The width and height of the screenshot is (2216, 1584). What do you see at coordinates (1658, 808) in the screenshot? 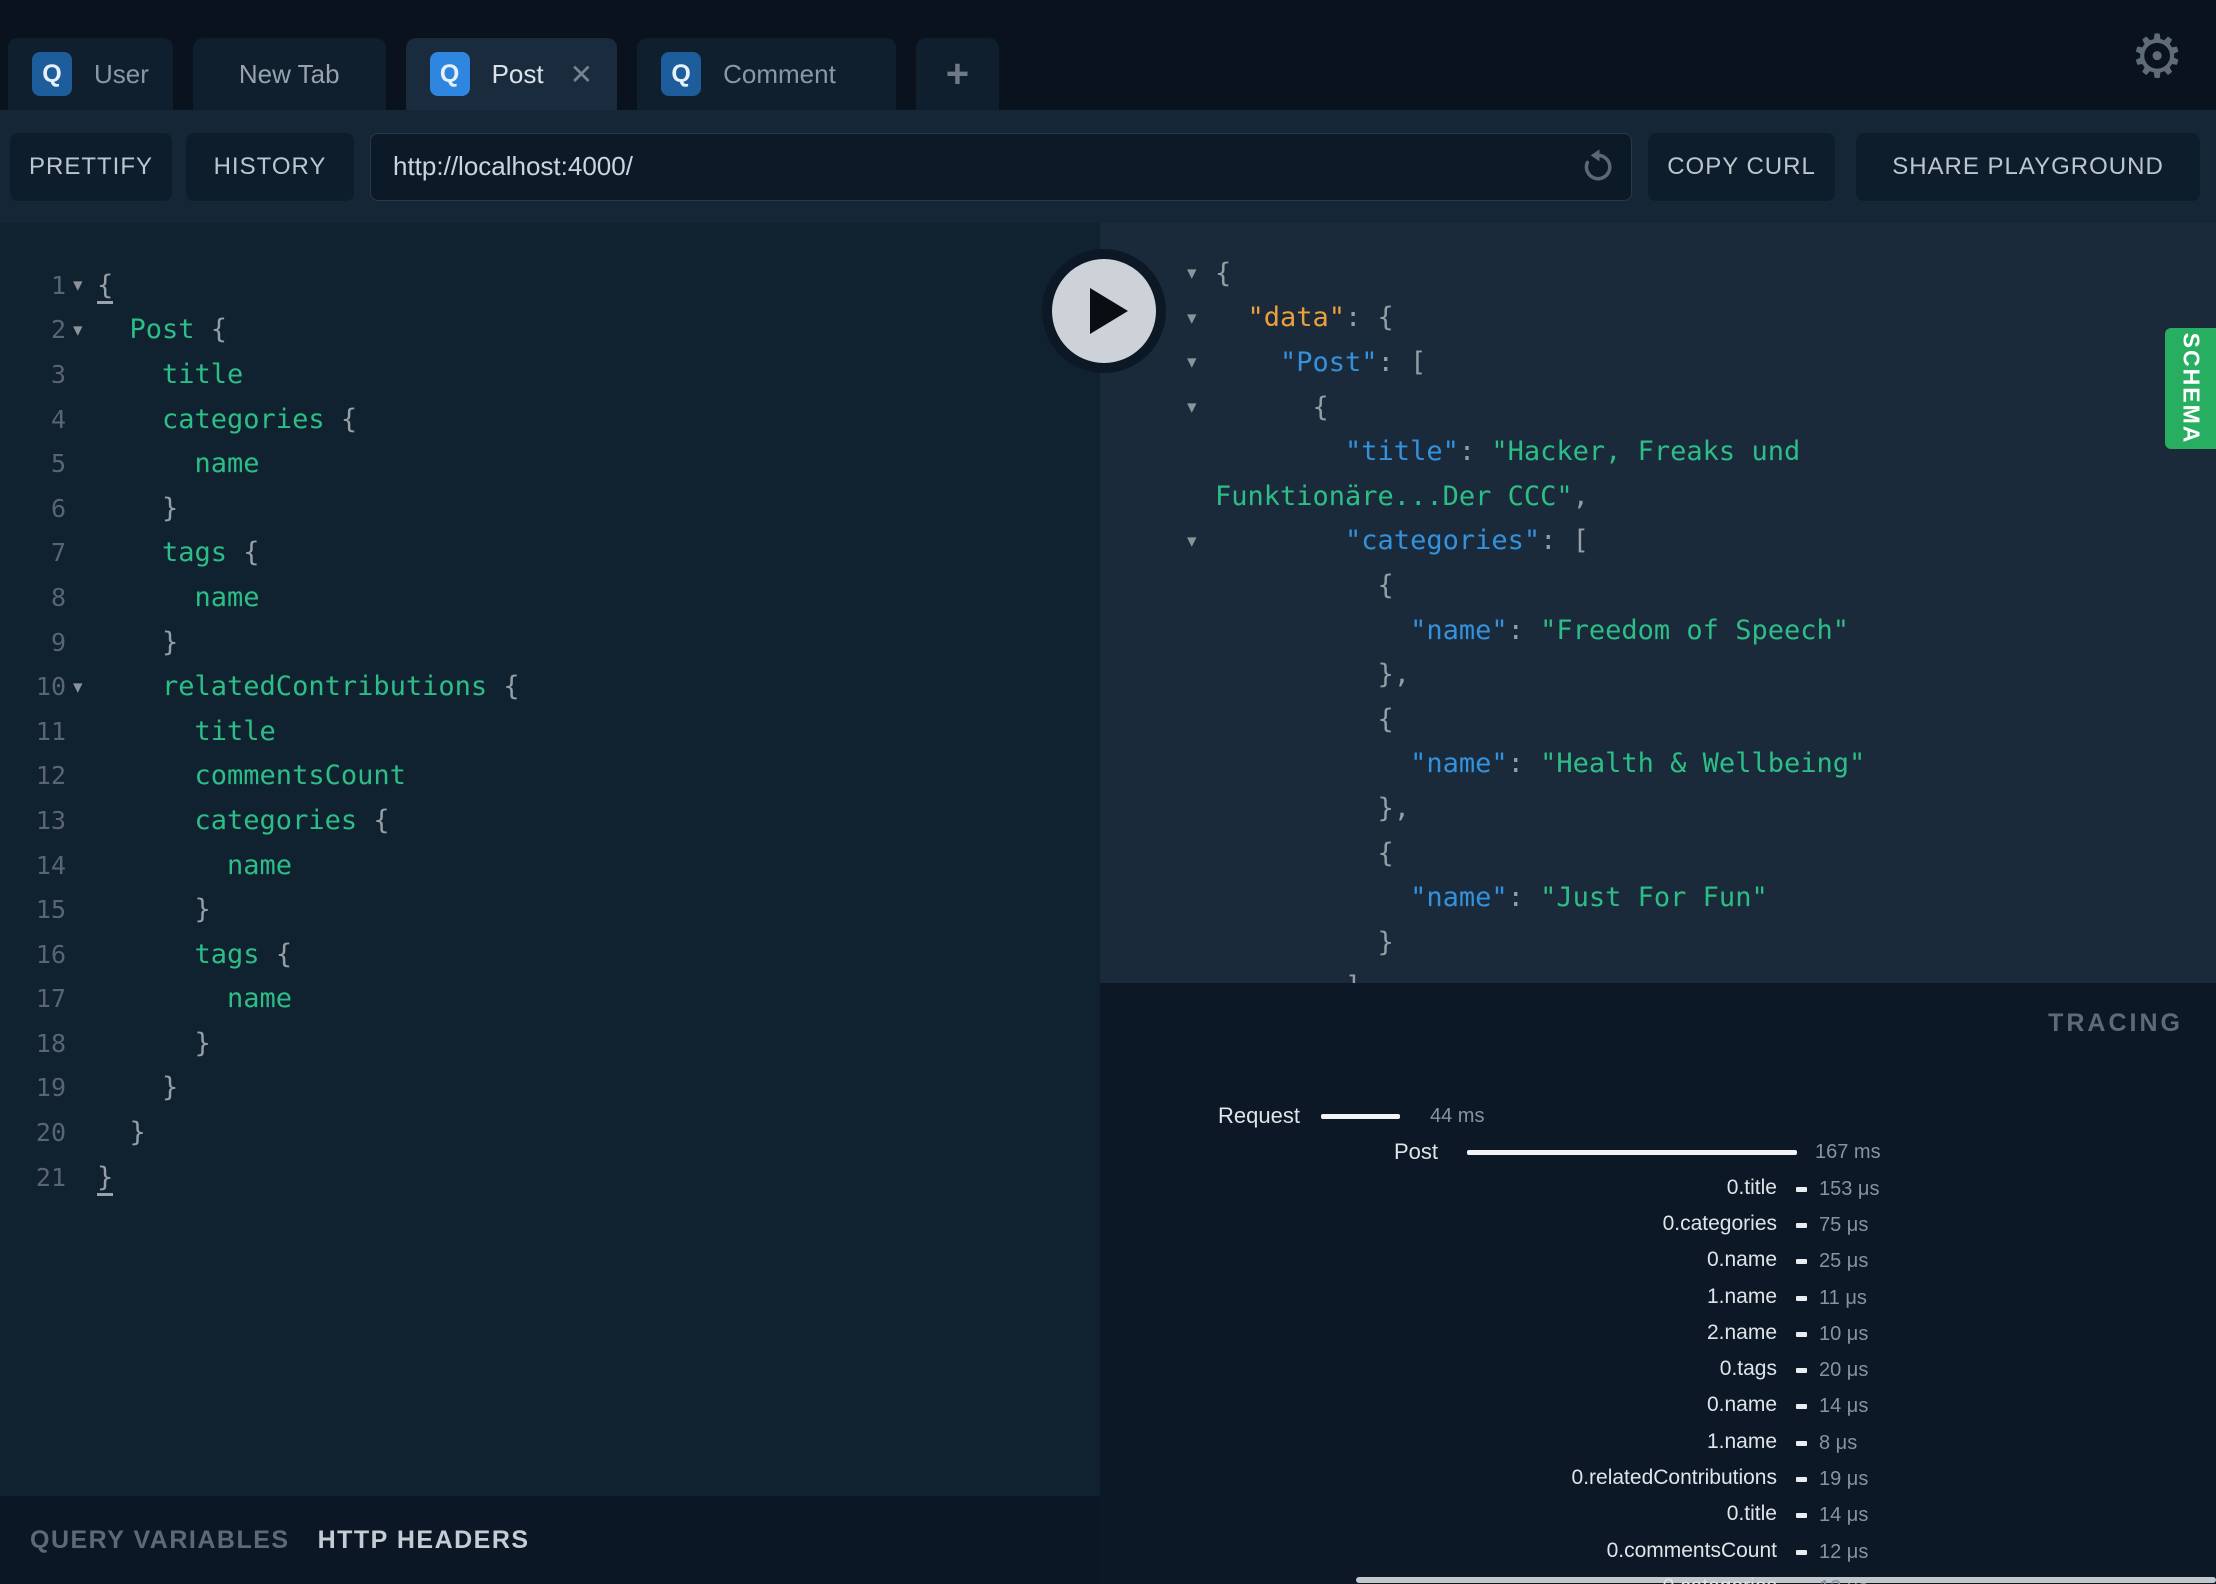
I see `code-line: },` at bounding box center [1658, 808].